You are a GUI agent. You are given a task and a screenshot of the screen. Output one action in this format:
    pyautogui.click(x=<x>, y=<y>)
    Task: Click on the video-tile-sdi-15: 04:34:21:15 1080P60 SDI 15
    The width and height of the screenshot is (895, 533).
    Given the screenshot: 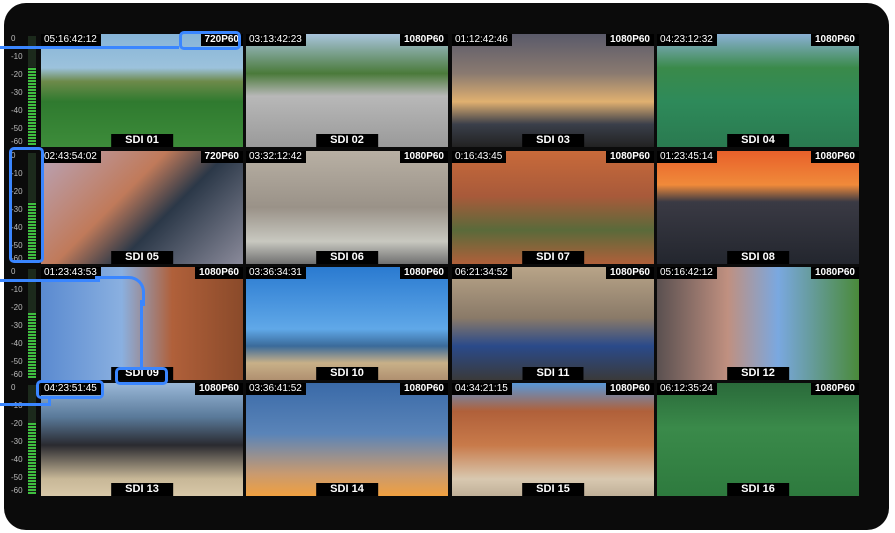 What is the action you would take?
    pyautogui.click(x=553, y=439)
    